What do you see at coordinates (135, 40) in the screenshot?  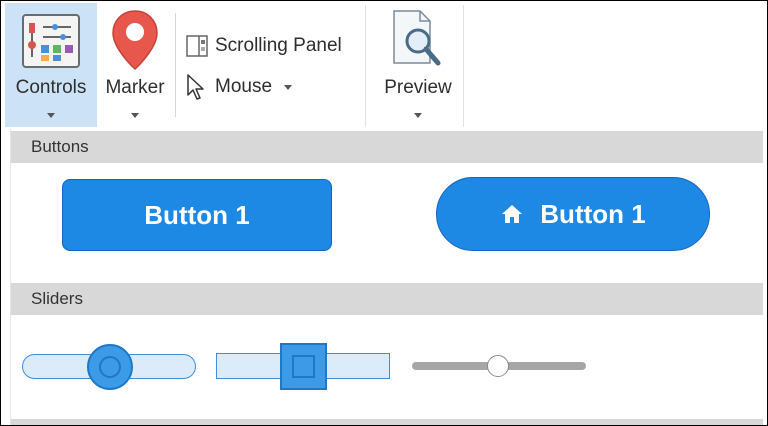 I see `map-pin-icon` at bounding box center [135, 40].